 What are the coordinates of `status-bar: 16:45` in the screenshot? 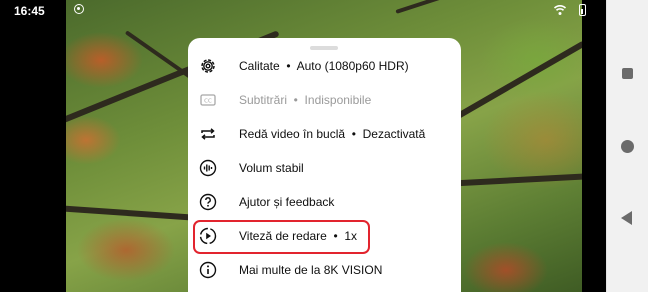 It's located at (303, 11).